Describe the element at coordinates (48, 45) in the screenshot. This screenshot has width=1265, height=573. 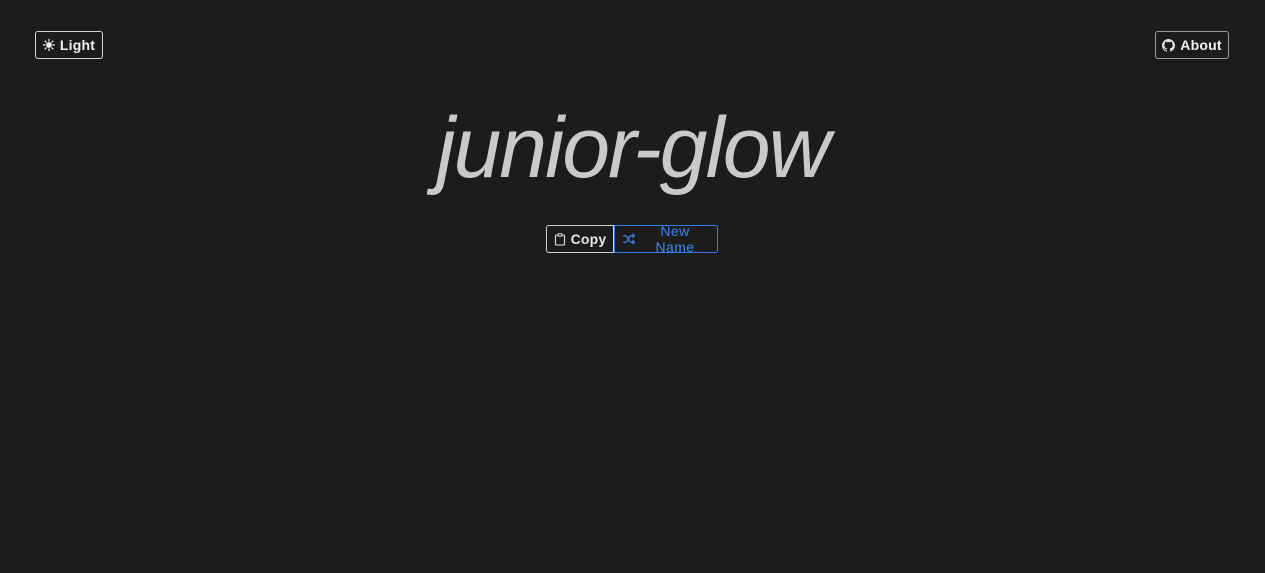
I see `sun-icon` at that location.